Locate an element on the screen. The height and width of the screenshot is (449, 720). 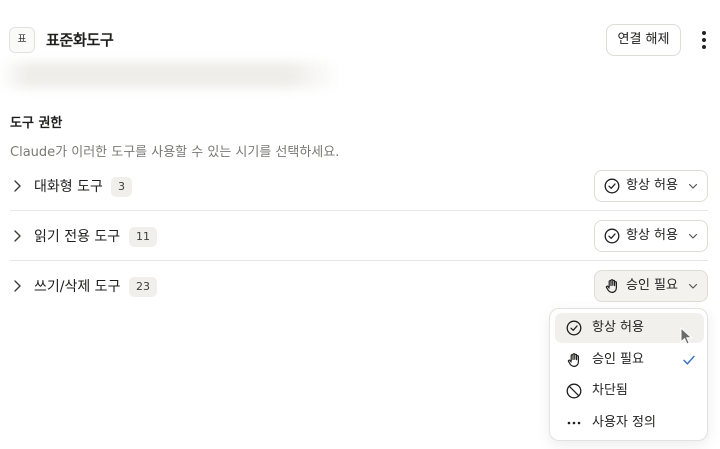
menu-item-label: 사용자 정의 is located at coordinates (624, 422).